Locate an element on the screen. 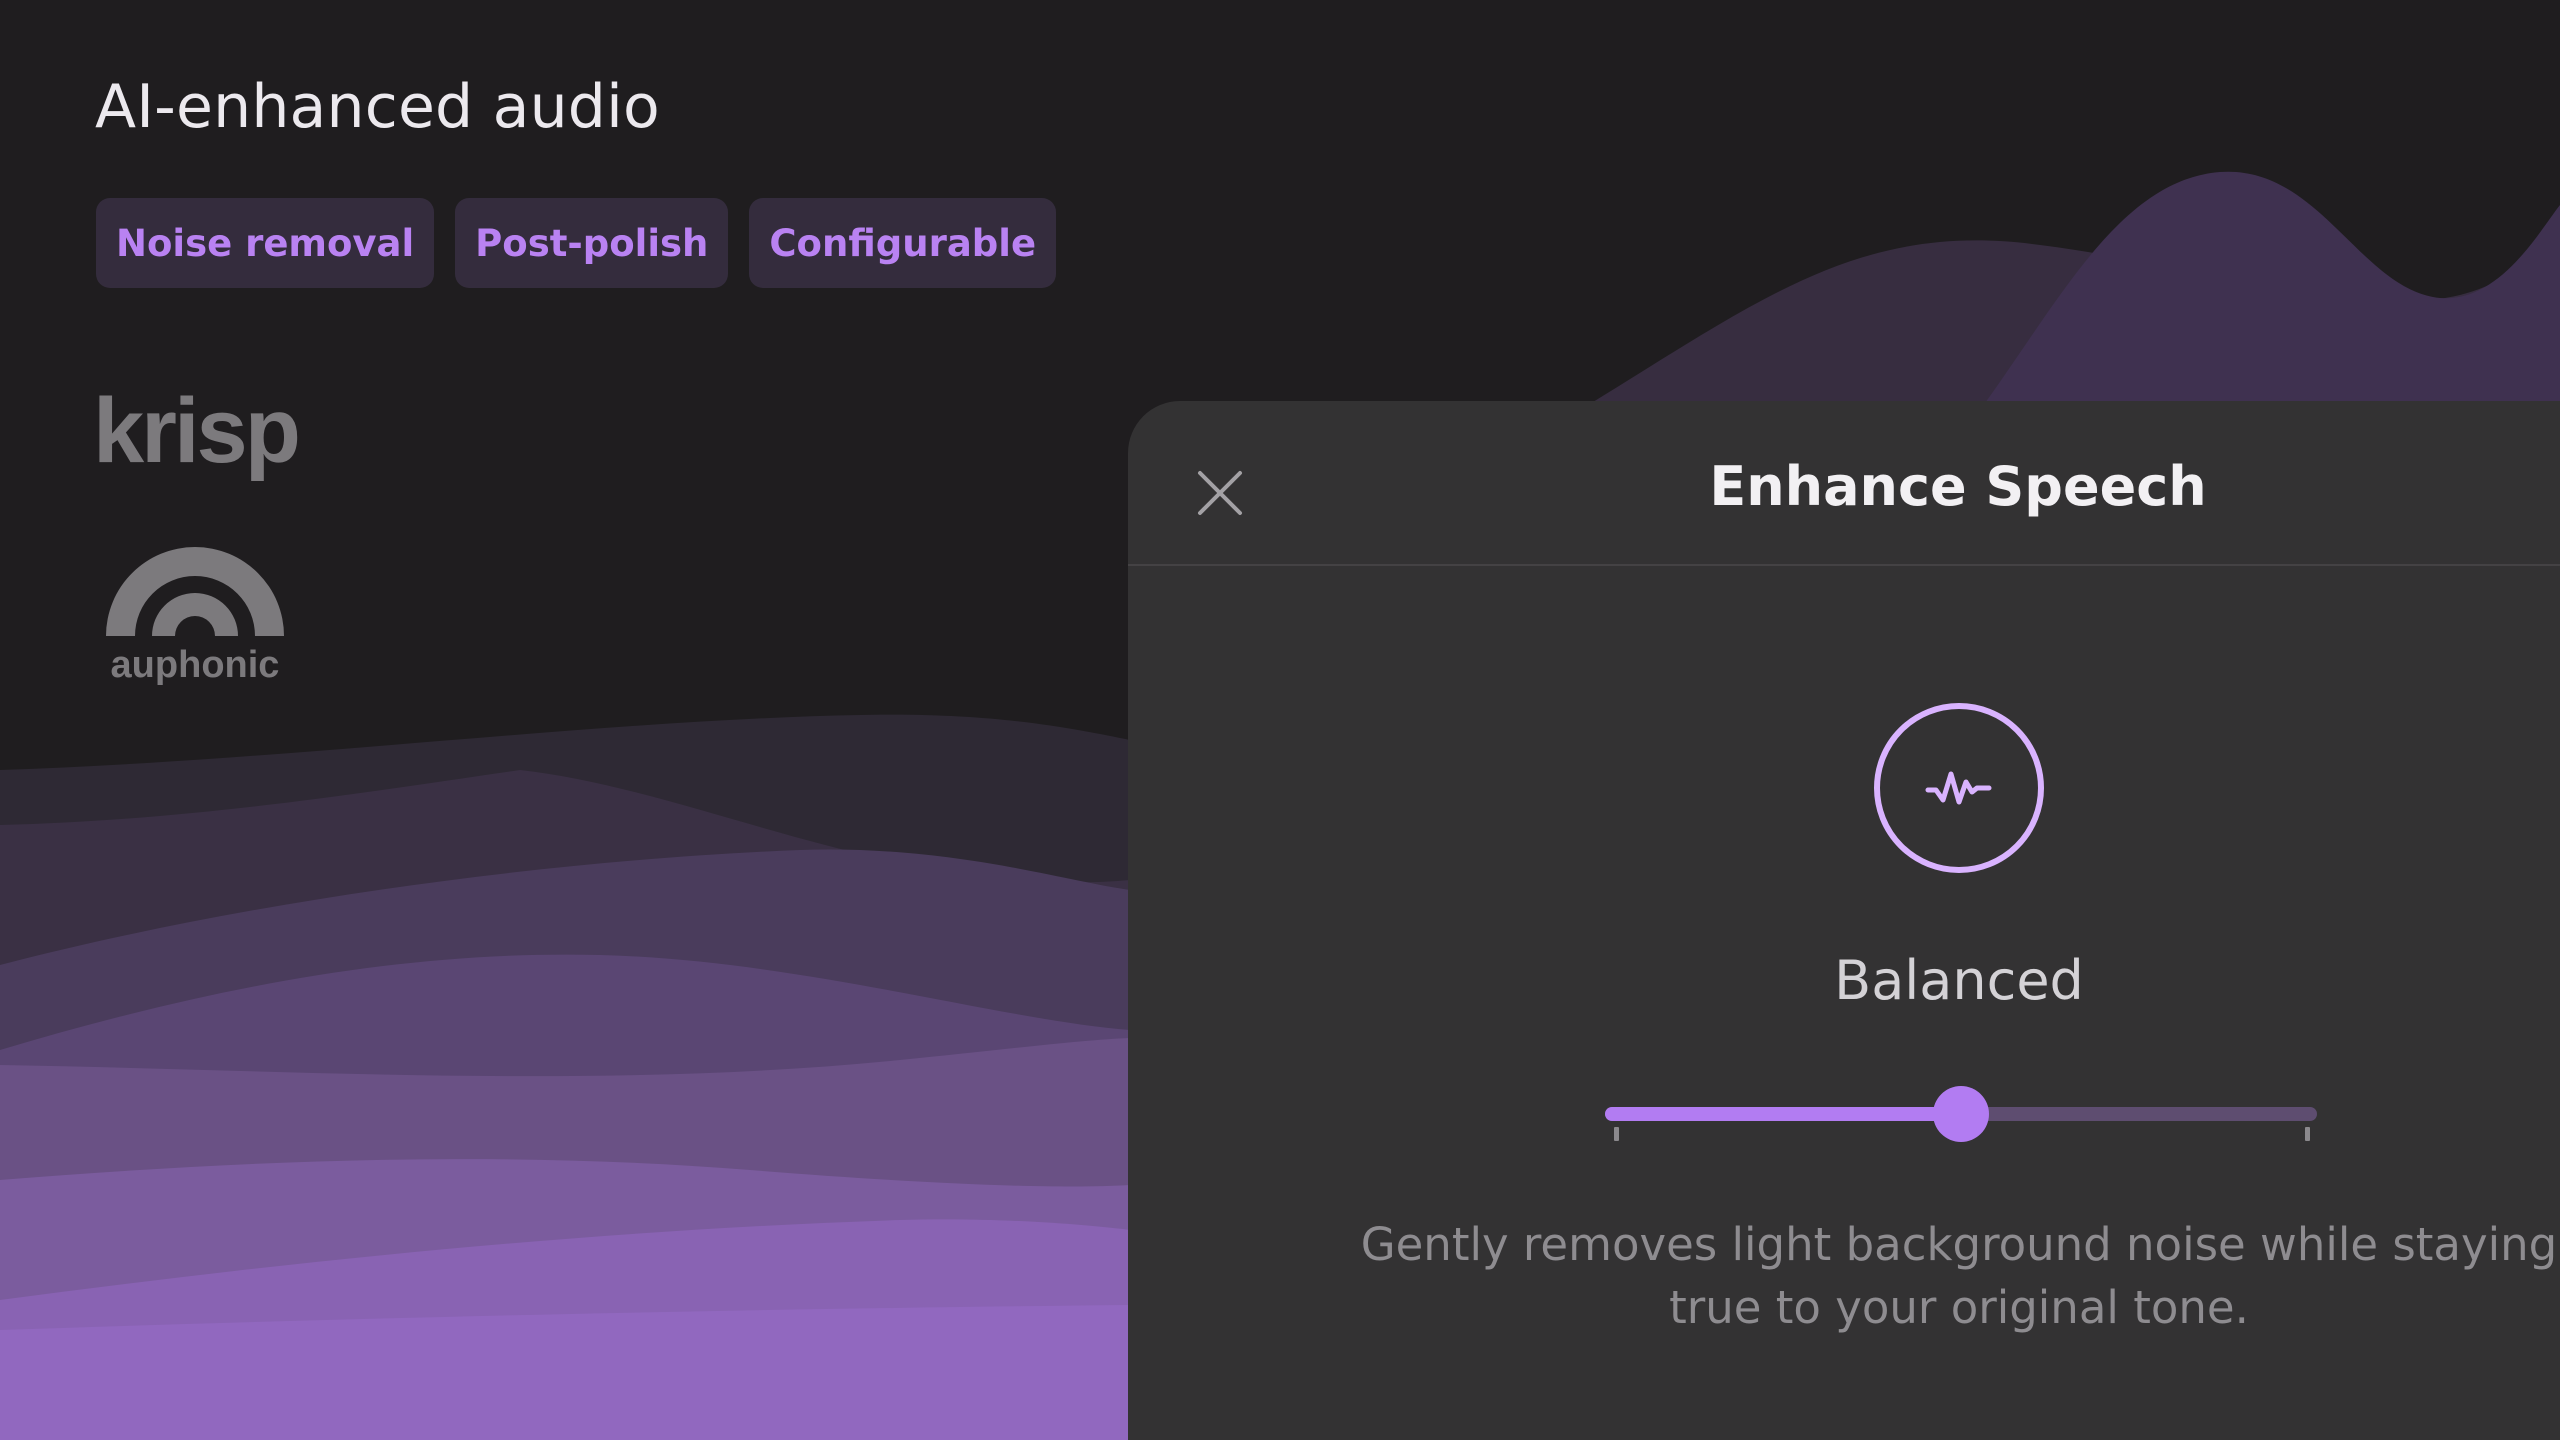  feature-chips: Noise removal Post-polish Configurable is located at coordinates (576, 243).